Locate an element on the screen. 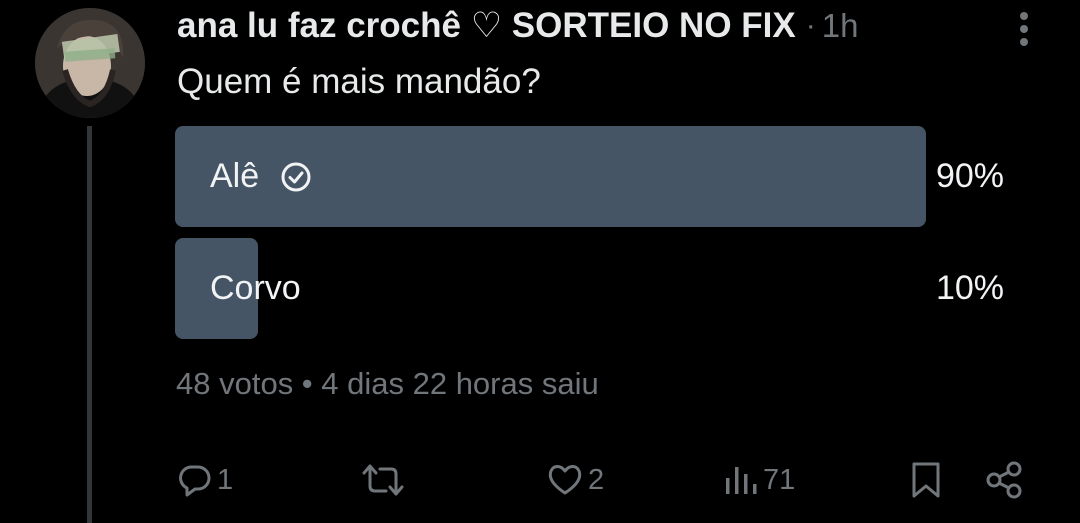 This screenshot has width=1080, height=523. profile-photo-icon is located at coordinates (90, 63).